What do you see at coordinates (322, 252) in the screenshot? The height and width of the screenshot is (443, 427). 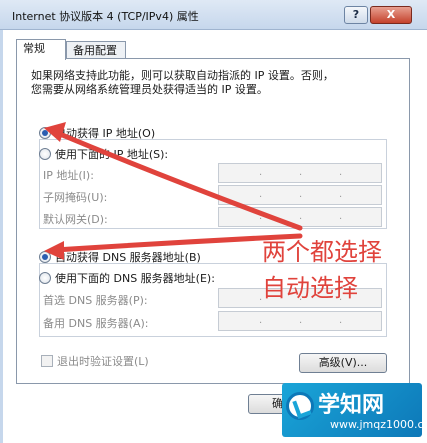 I see `annotation-line-1: 两个都选择` at bounding box center [322, 252].